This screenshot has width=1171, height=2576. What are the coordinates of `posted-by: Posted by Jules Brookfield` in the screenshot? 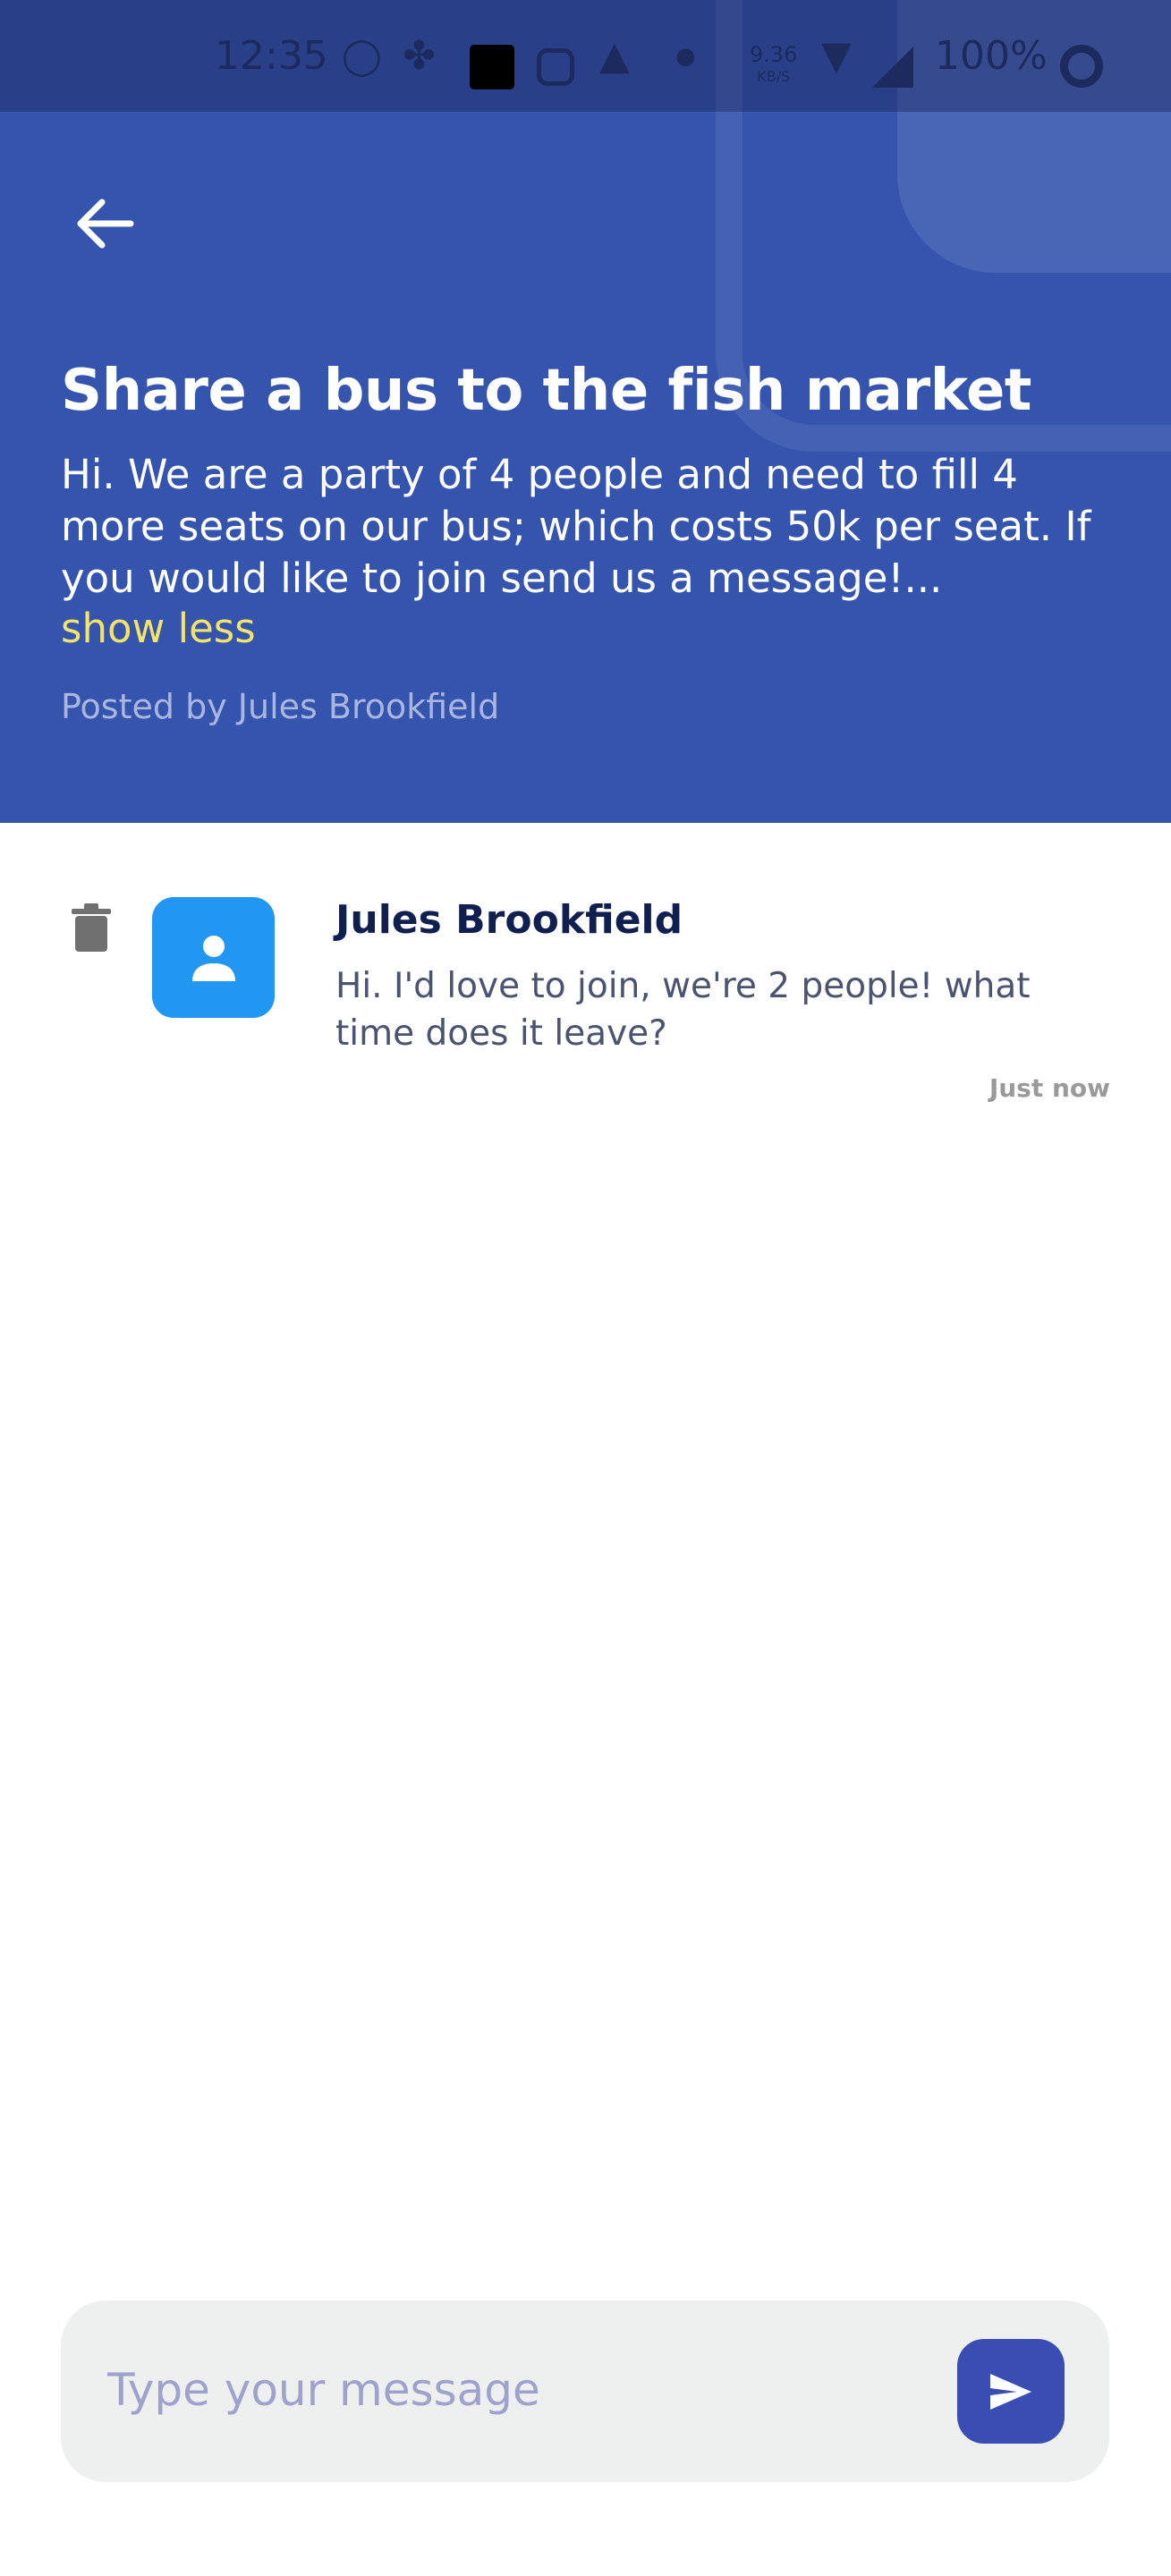 It's located at (280, 706).